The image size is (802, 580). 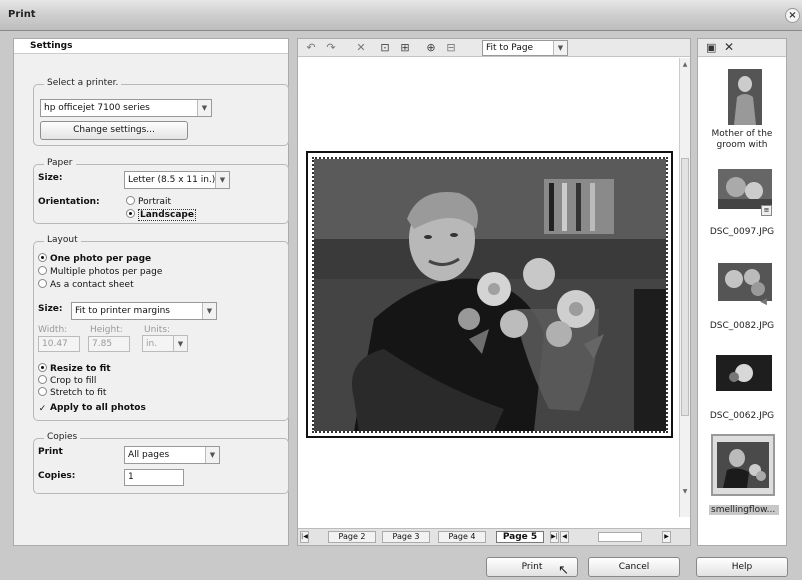 What do you see at coordinates (520, 537) in the screenshot?
I see `page-tab-current: Page 5` at bounding box center [520, 537].